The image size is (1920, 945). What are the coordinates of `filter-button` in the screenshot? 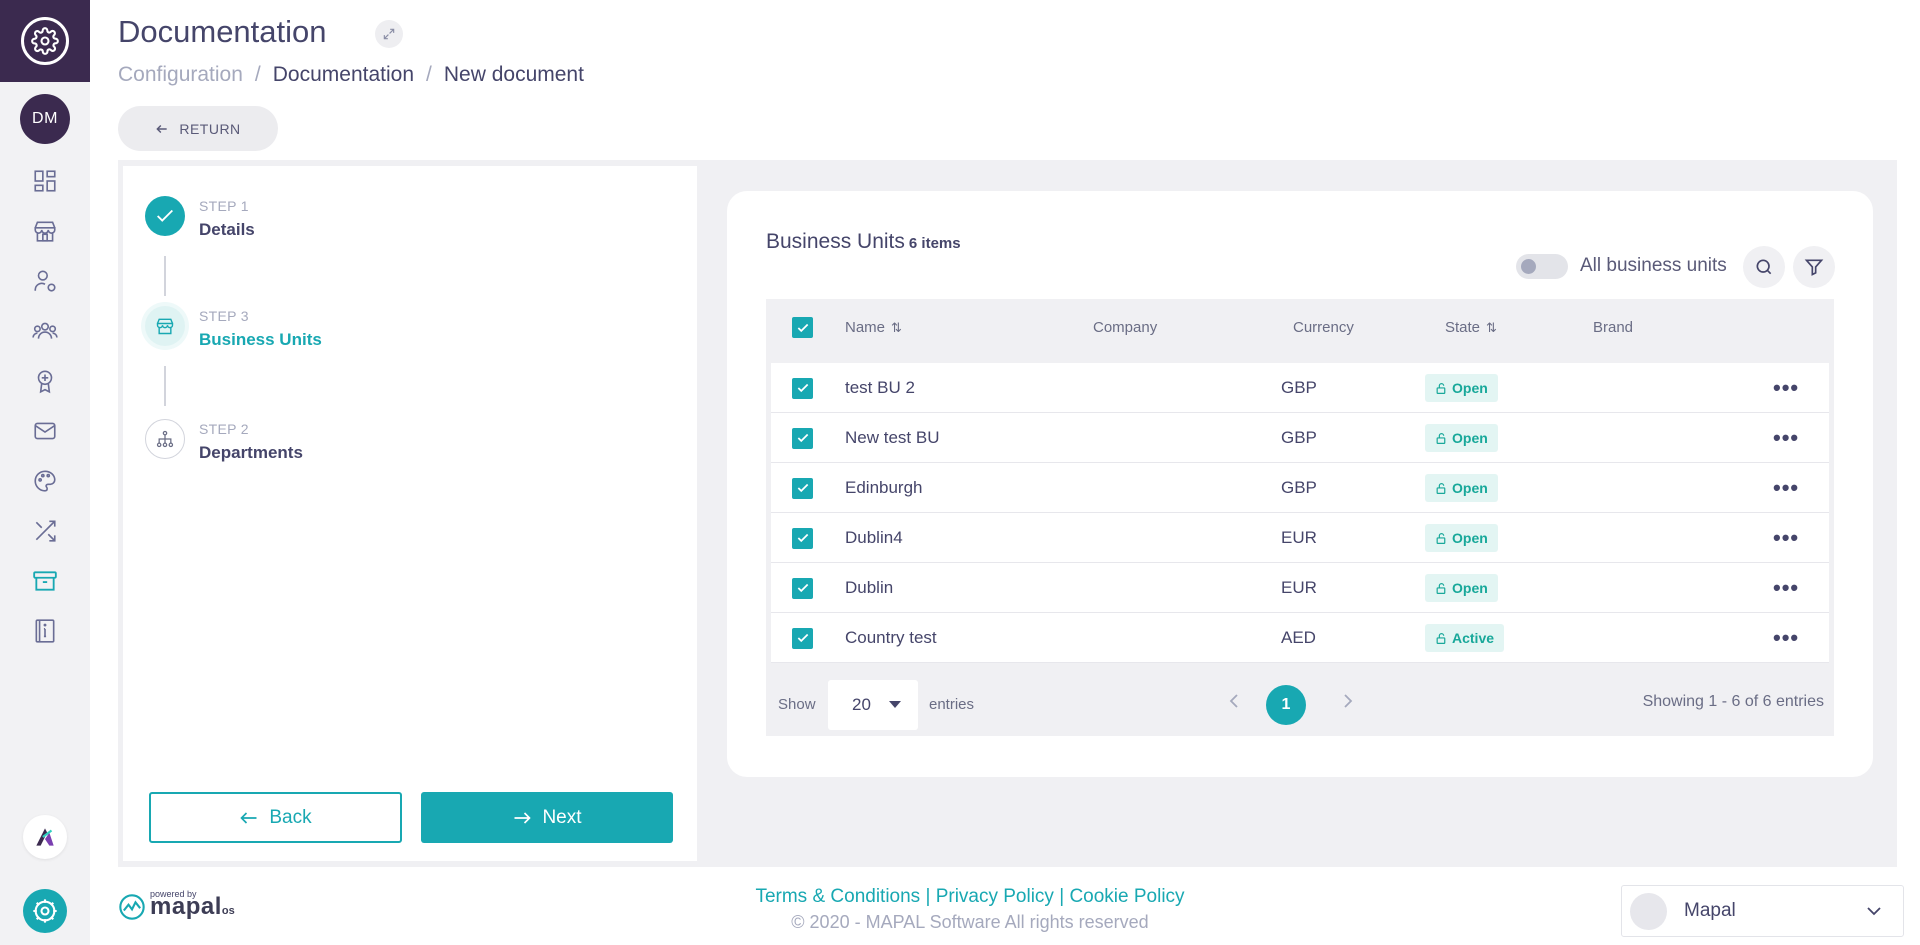 It's located at (1814, 267).